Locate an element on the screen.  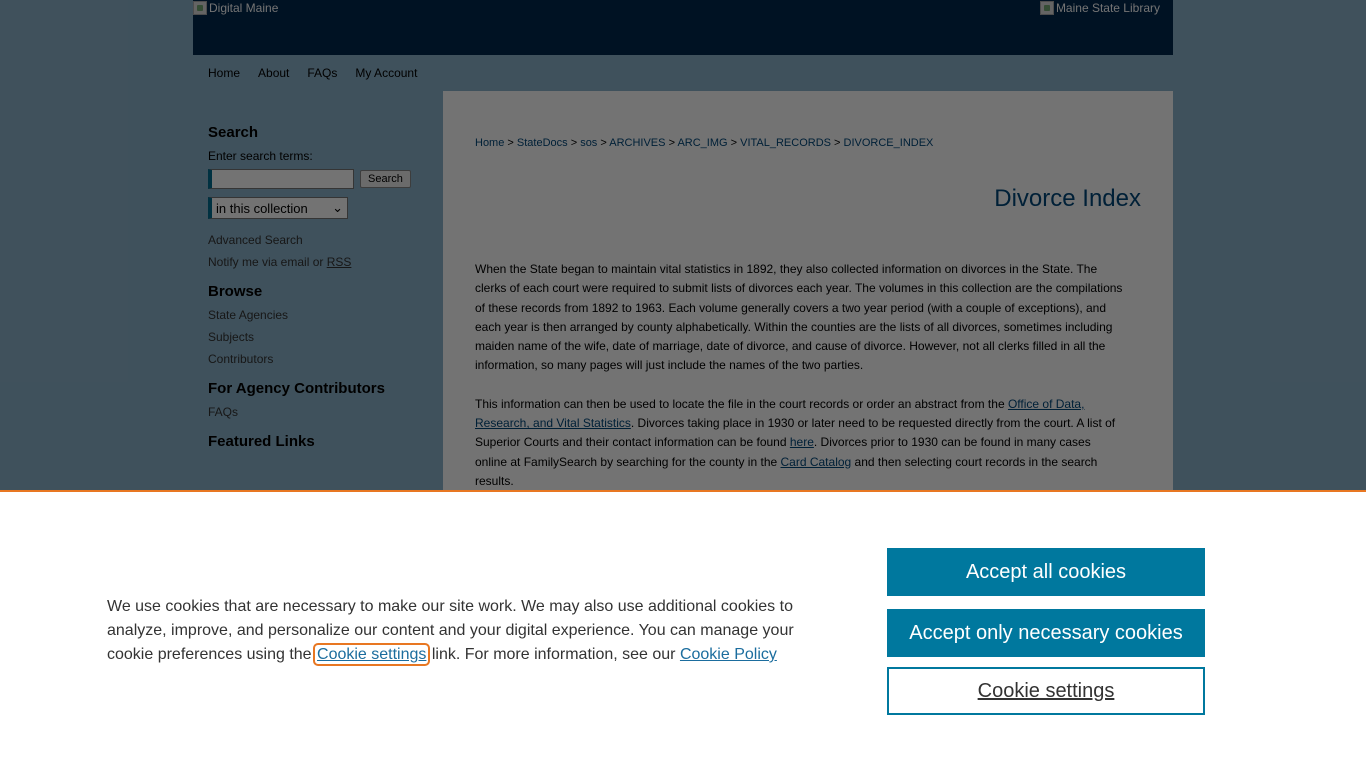
breadcrumb-divorce-index: DIVORCE_INDEX is located at coordinates (889, 143).